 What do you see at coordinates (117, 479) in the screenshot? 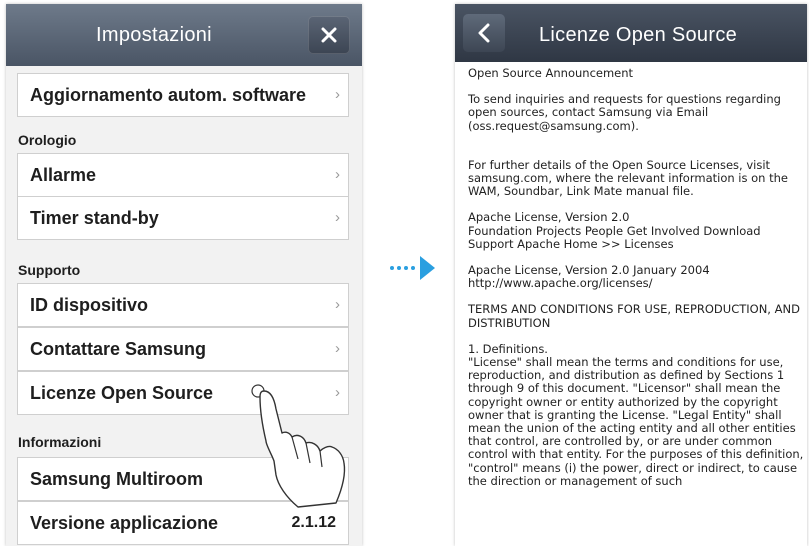
I see `samsung-multiroom-label: Samsung Multiroom` at bounding box center [117, 479].